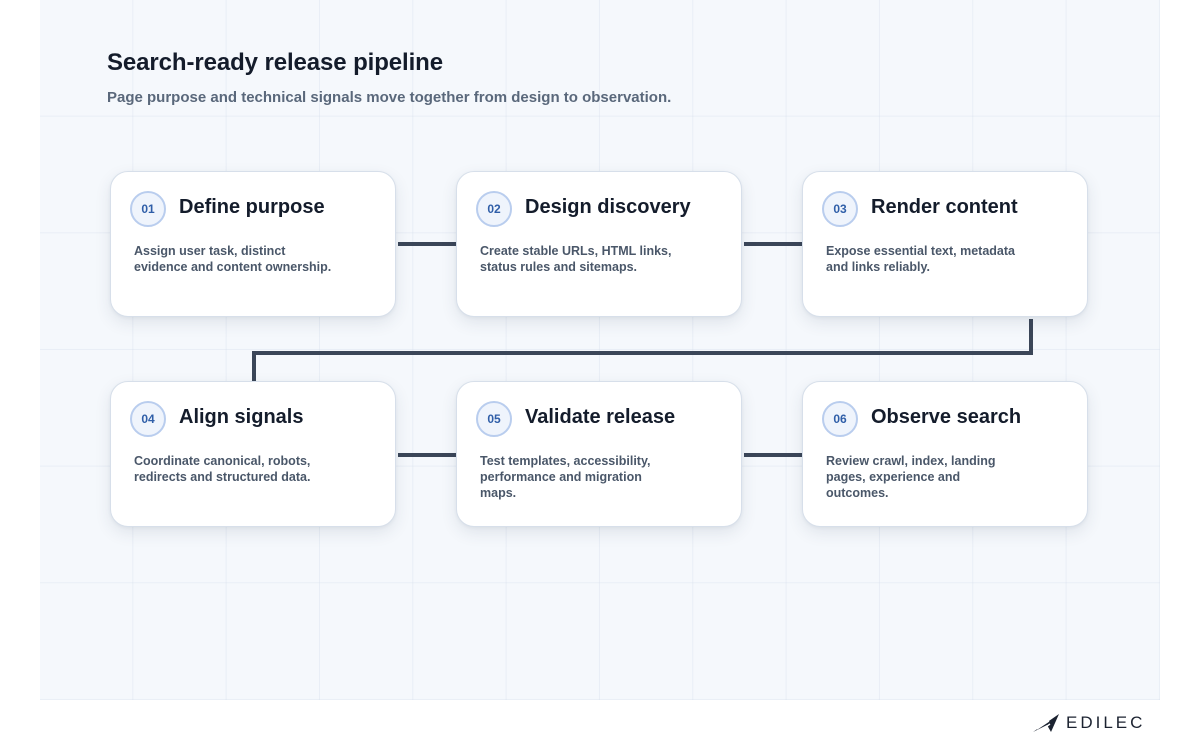  I want to click on step-number-badge: 06, so click(840, 419).